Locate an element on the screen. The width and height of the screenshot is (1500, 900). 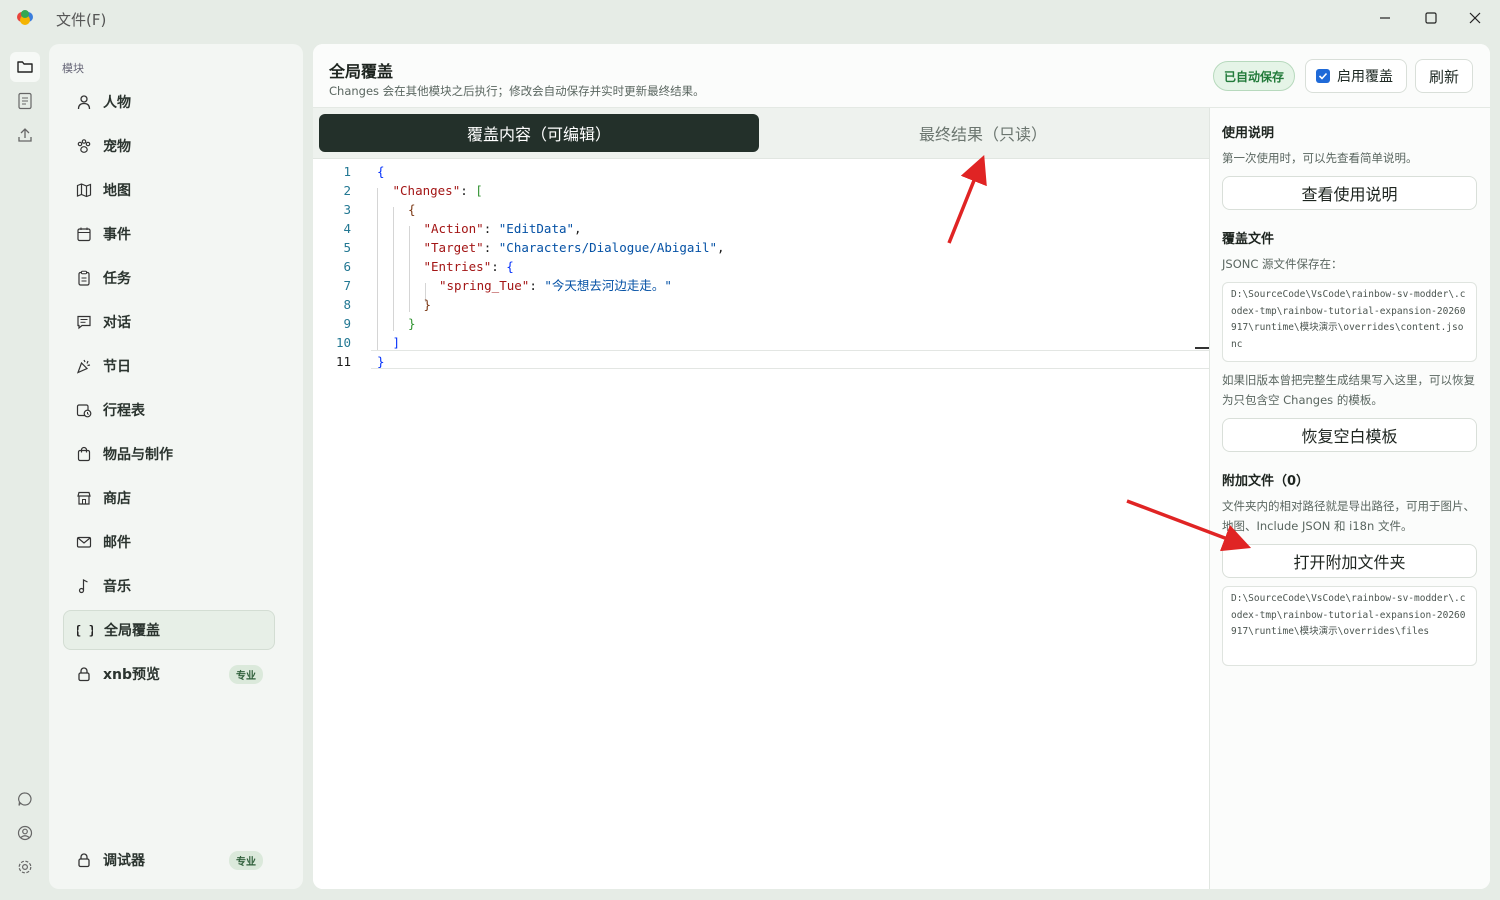
code-text: "Target": "Characters/Dialogue/Abigail", is located at coordinates (574, 247).